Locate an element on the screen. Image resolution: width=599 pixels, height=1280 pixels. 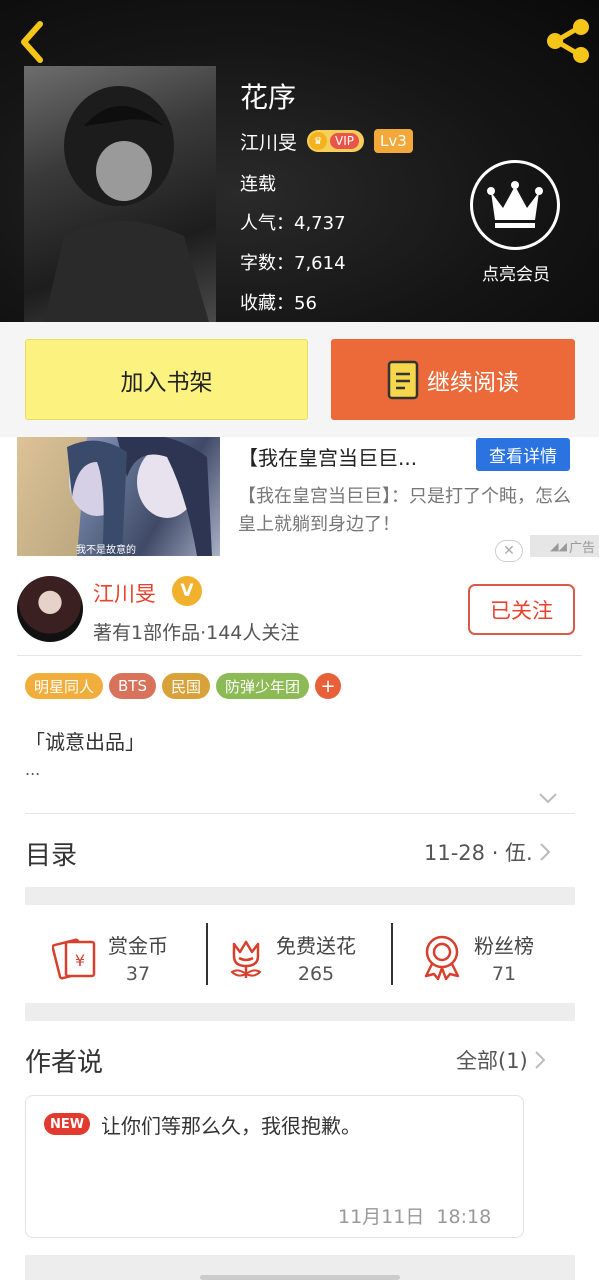
reward-coins-stat: ¥ 赏金币 37 is located at coordinates (110, 957).